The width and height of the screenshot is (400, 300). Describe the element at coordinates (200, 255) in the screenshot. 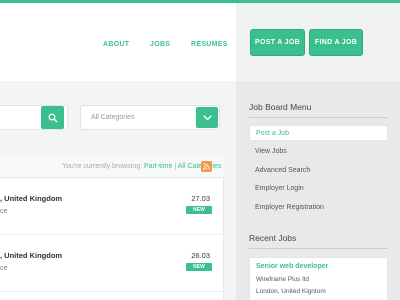

I see `job-date: 26.03` at that location.